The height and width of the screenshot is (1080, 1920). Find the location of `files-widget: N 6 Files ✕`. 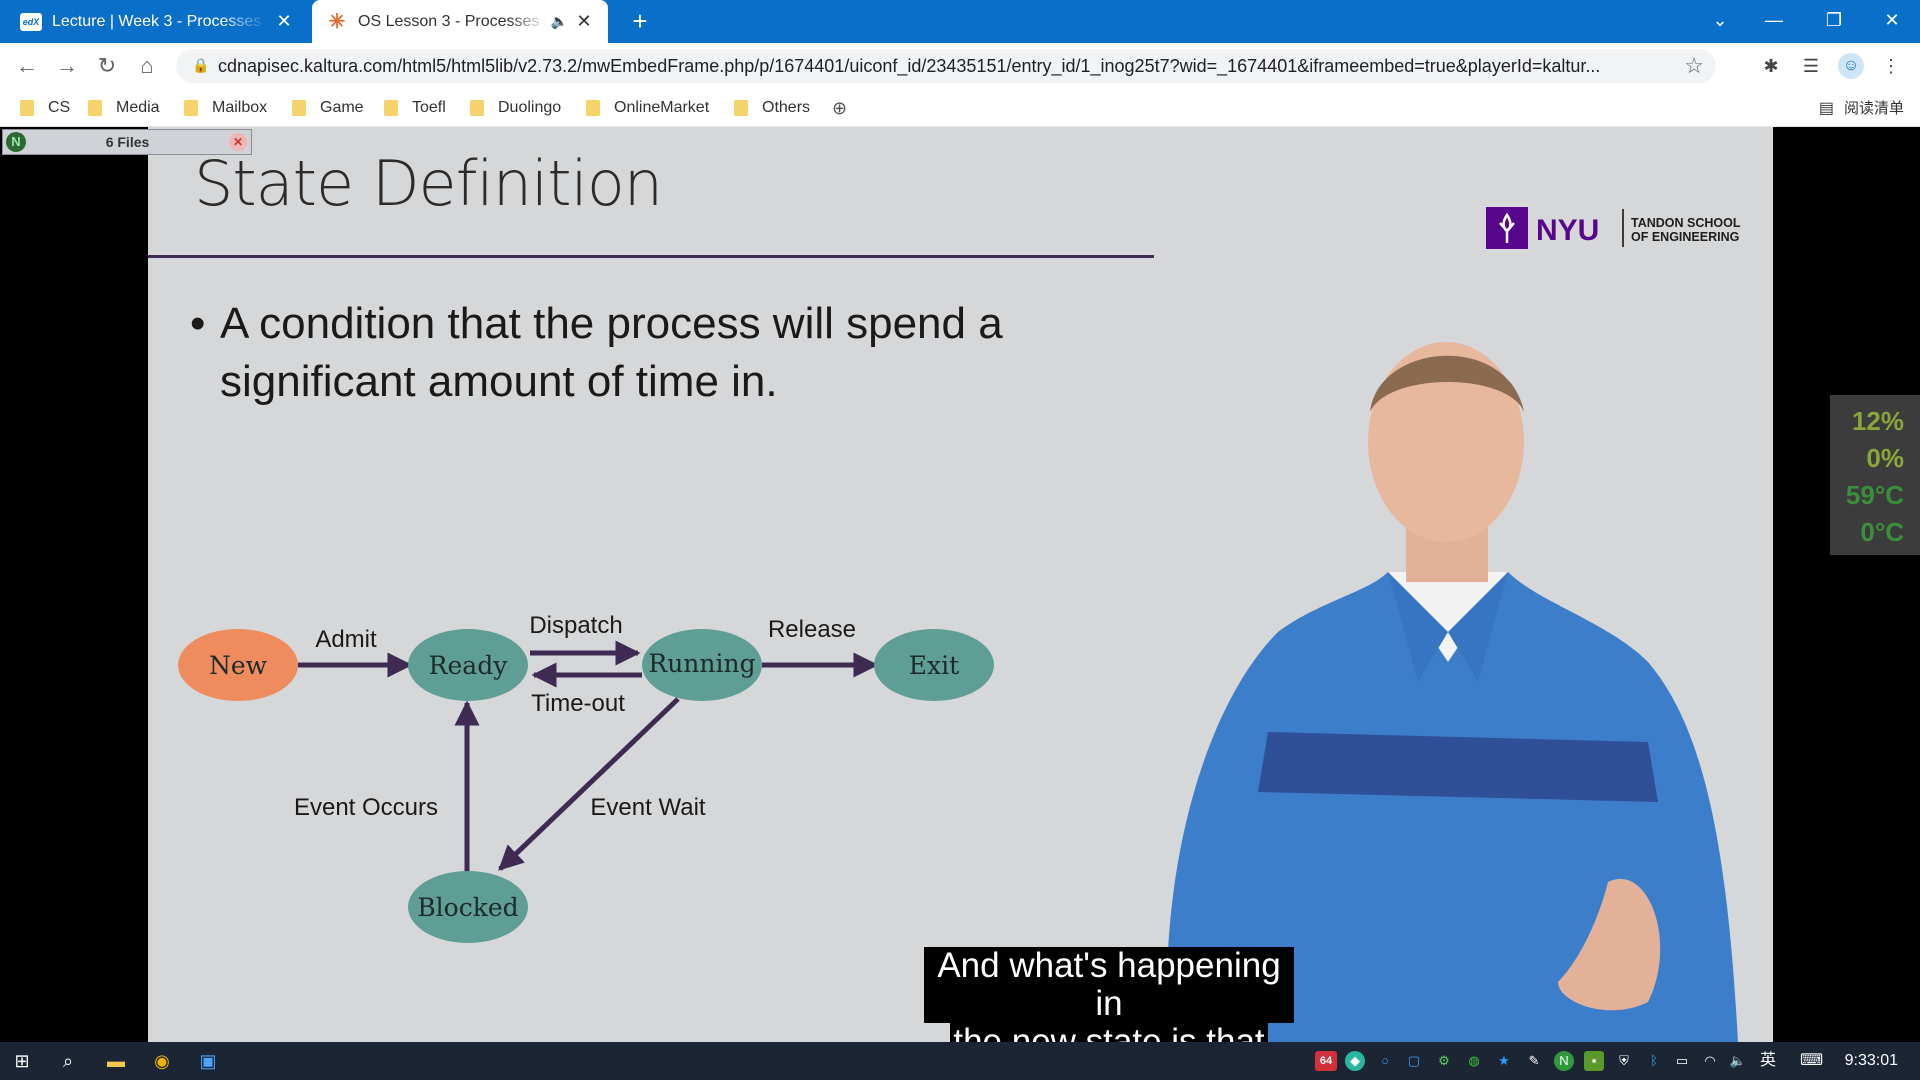

files-widget: N 6 Files ✕ is located at coordinates (127, 142).